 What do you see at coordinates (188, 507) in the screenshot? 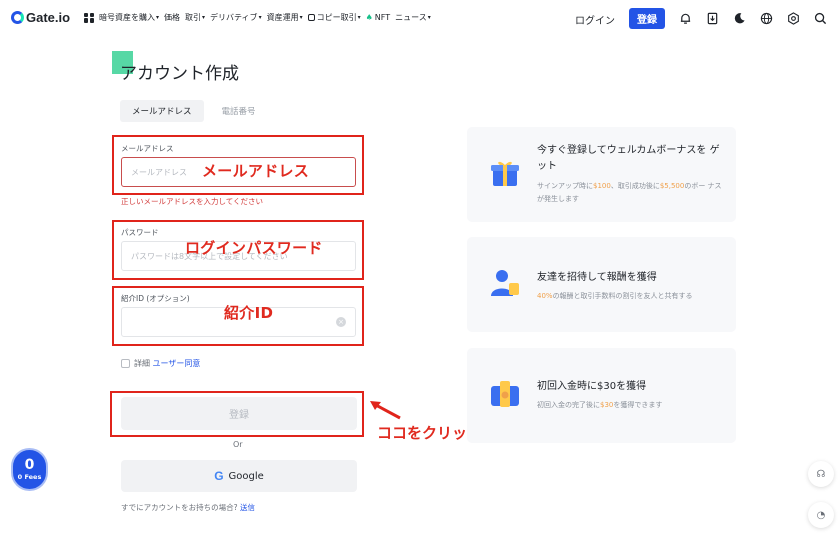
I see `already-have-account: すでにアカウントをお持ちの場合? 送信` at bounding box center [188, 507].